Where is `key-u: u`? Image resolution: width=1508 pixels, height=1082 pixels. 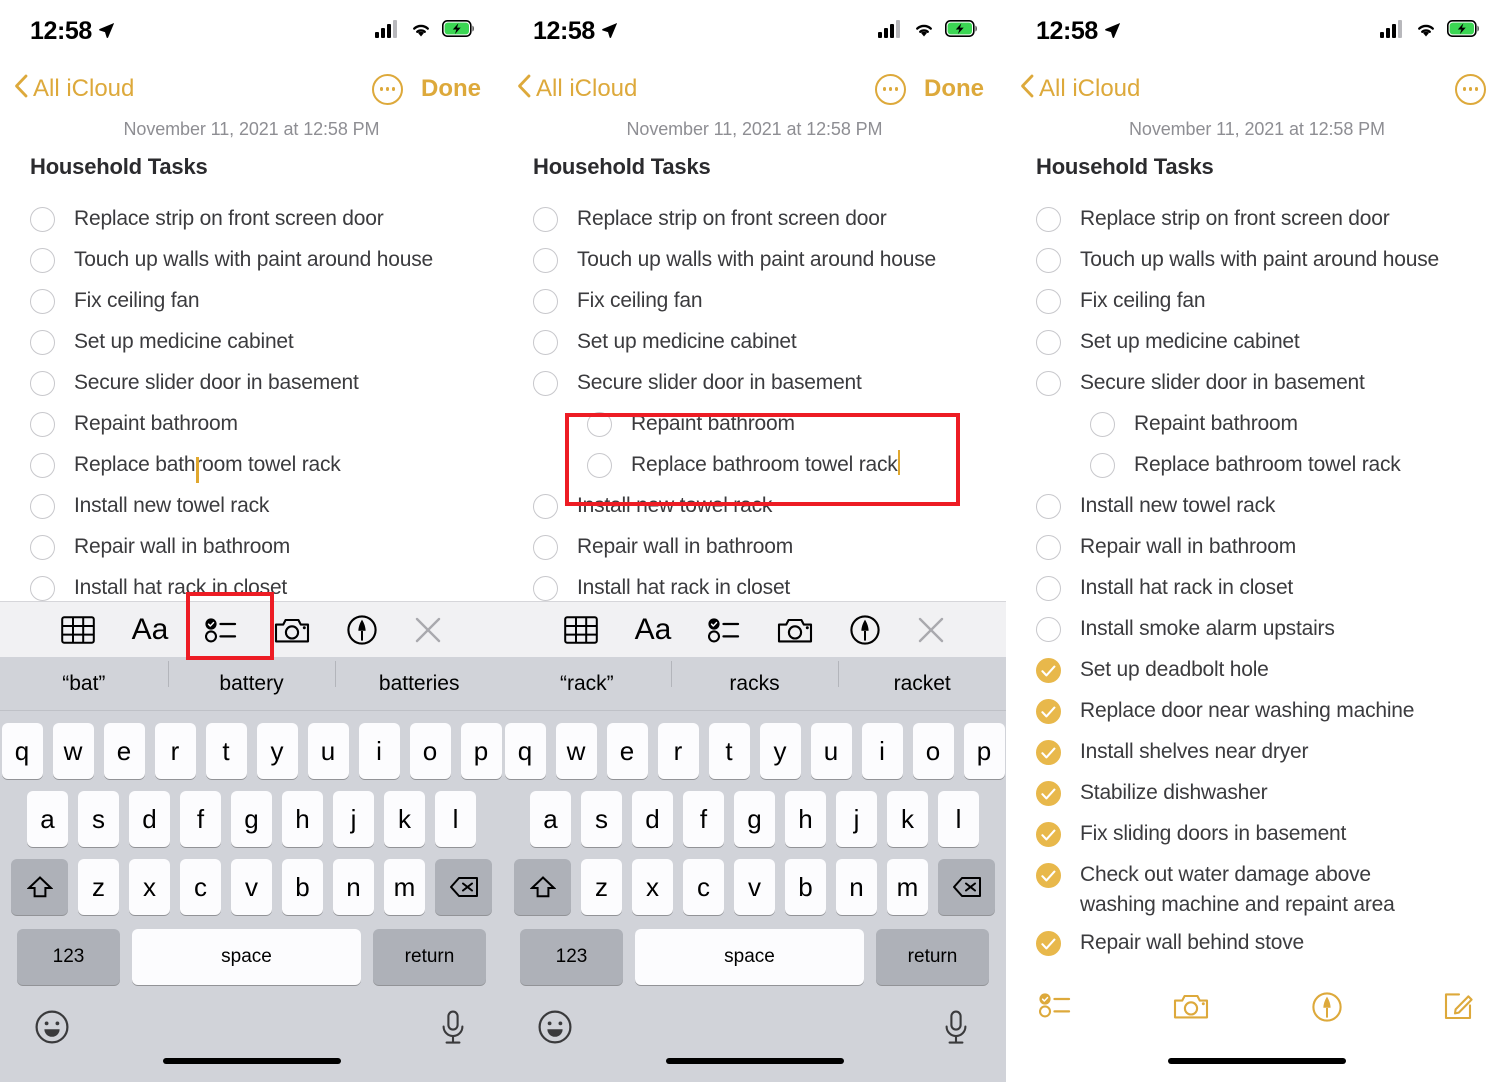 key-u: u is located at coordinates (328, 751).